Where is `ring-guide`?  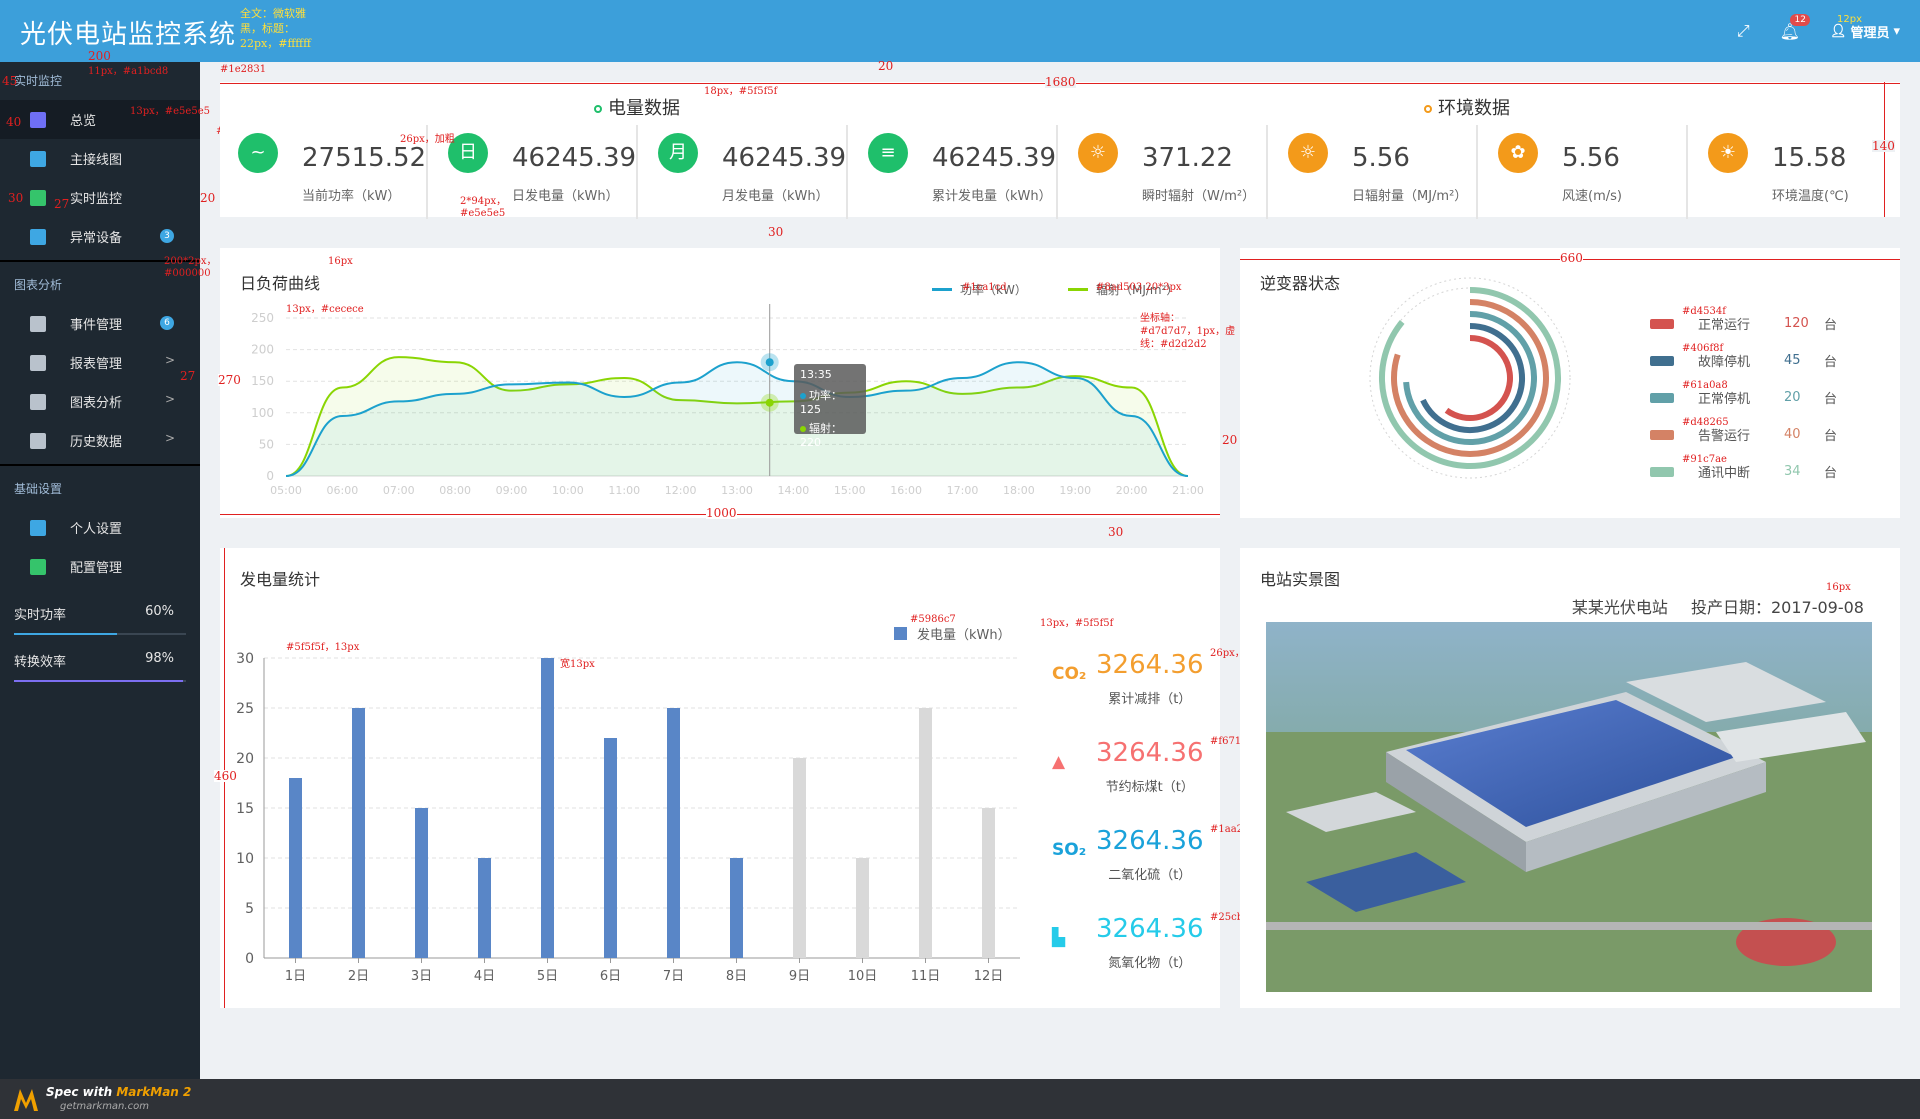
ring-guide is located at coordinates (1470, 378).